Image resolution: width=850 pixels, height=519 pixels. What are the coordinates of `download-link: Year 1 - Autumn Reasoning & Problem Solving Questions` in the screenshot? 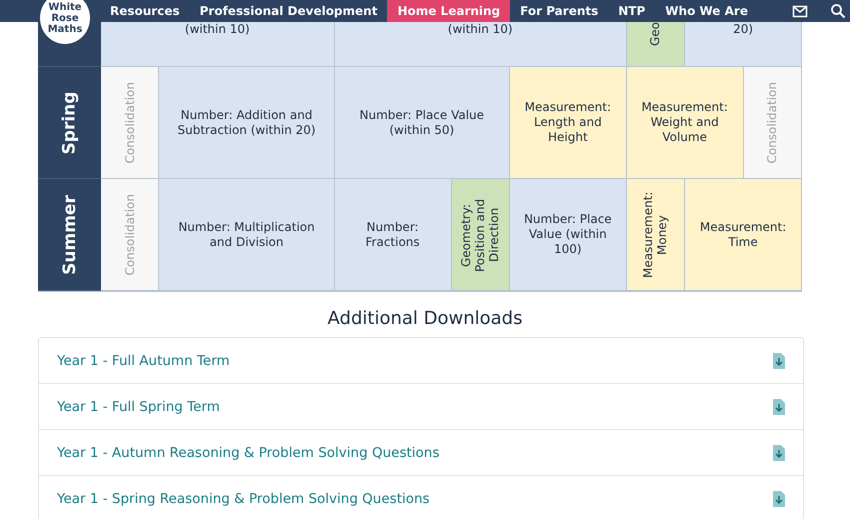 It's located at (248, 452).